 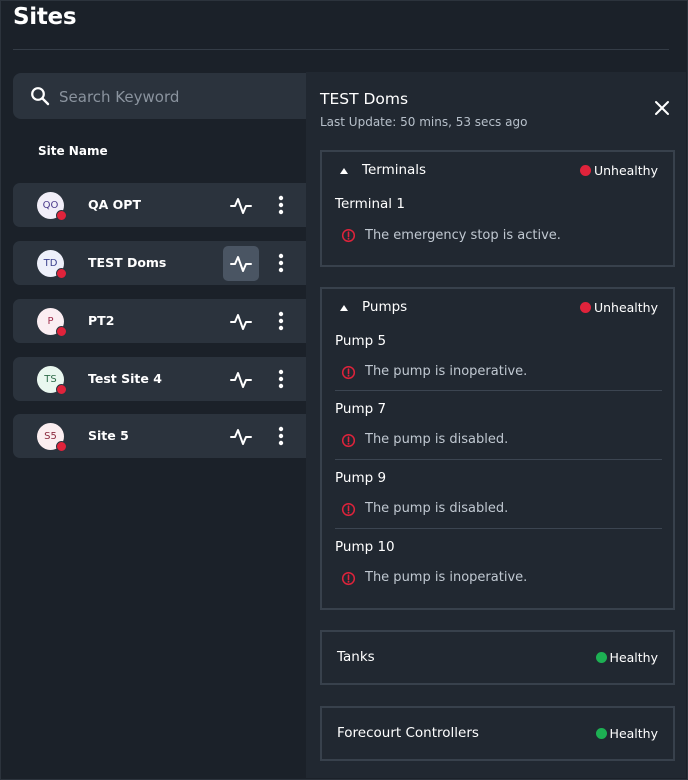 What do you see at coordinates (173, 321) in the screenshot?
I see `site-row: P PT2` at bounding box center [173, 321].